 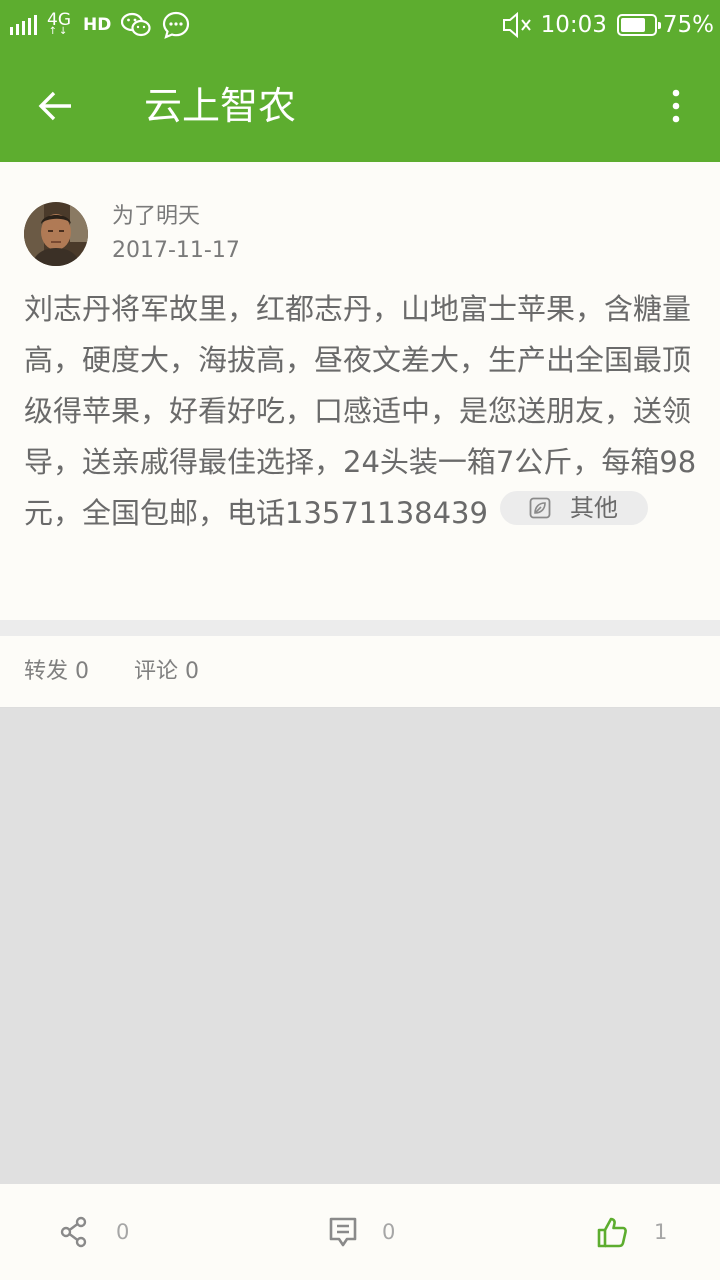 I want to click on share-count: 0, so click(x=123, y=1232).